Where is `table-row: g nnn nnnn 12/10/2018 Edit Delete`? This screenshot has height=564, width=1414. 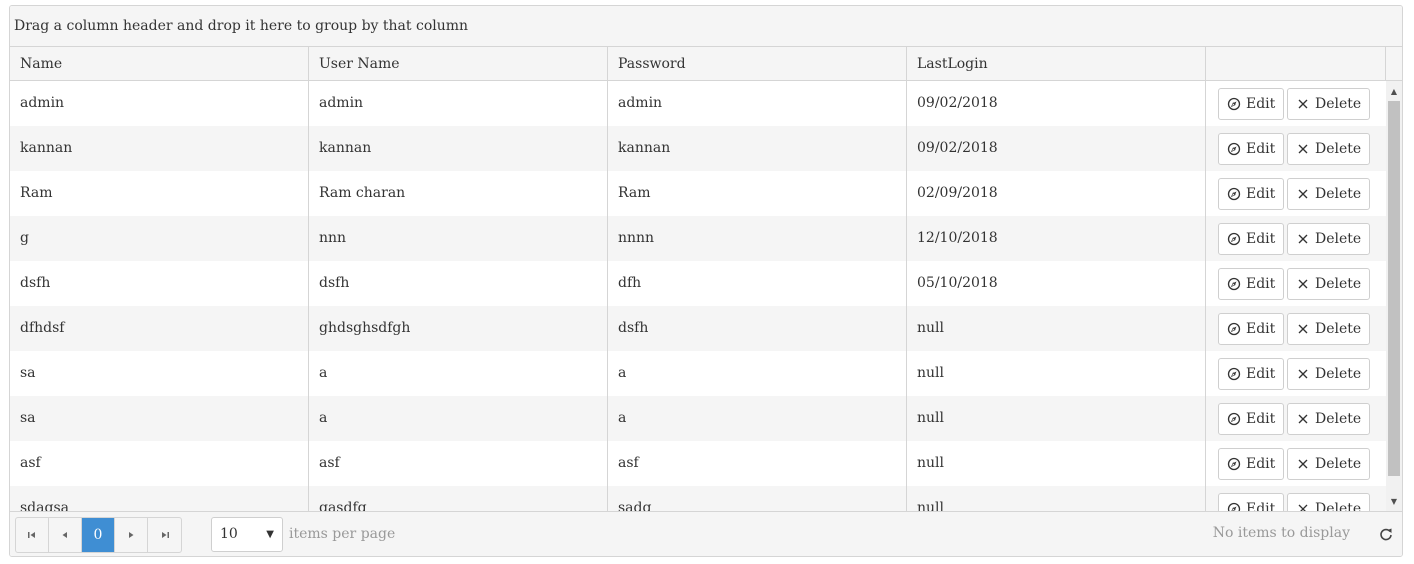 table-row: g nnn nnnn 12/10/2018 Edit Delete is located at coordinates (698, 238).